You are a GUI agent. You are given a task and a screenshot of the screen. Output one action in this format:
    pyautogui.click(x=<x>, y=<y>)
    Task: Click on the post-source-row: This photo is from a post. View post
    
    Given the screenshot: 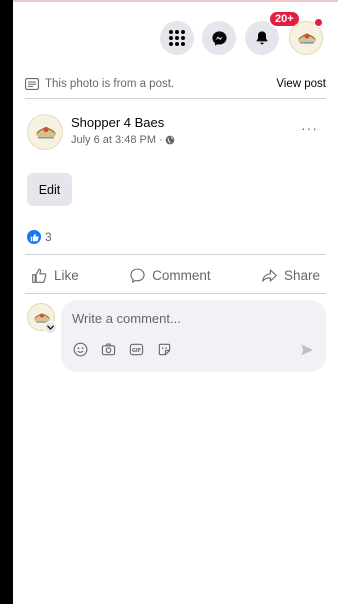 What is the action you would take?
    pyautogui.click(x=175, y=84)
    